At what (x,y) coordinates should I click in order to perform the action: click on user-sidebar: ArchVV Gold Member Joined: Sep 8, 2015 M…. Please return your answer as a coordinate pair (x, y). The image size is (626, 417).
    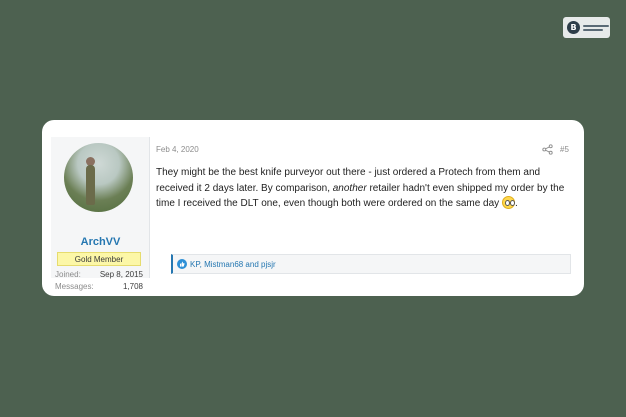
    Looking at the image, I should click on (100, 214).